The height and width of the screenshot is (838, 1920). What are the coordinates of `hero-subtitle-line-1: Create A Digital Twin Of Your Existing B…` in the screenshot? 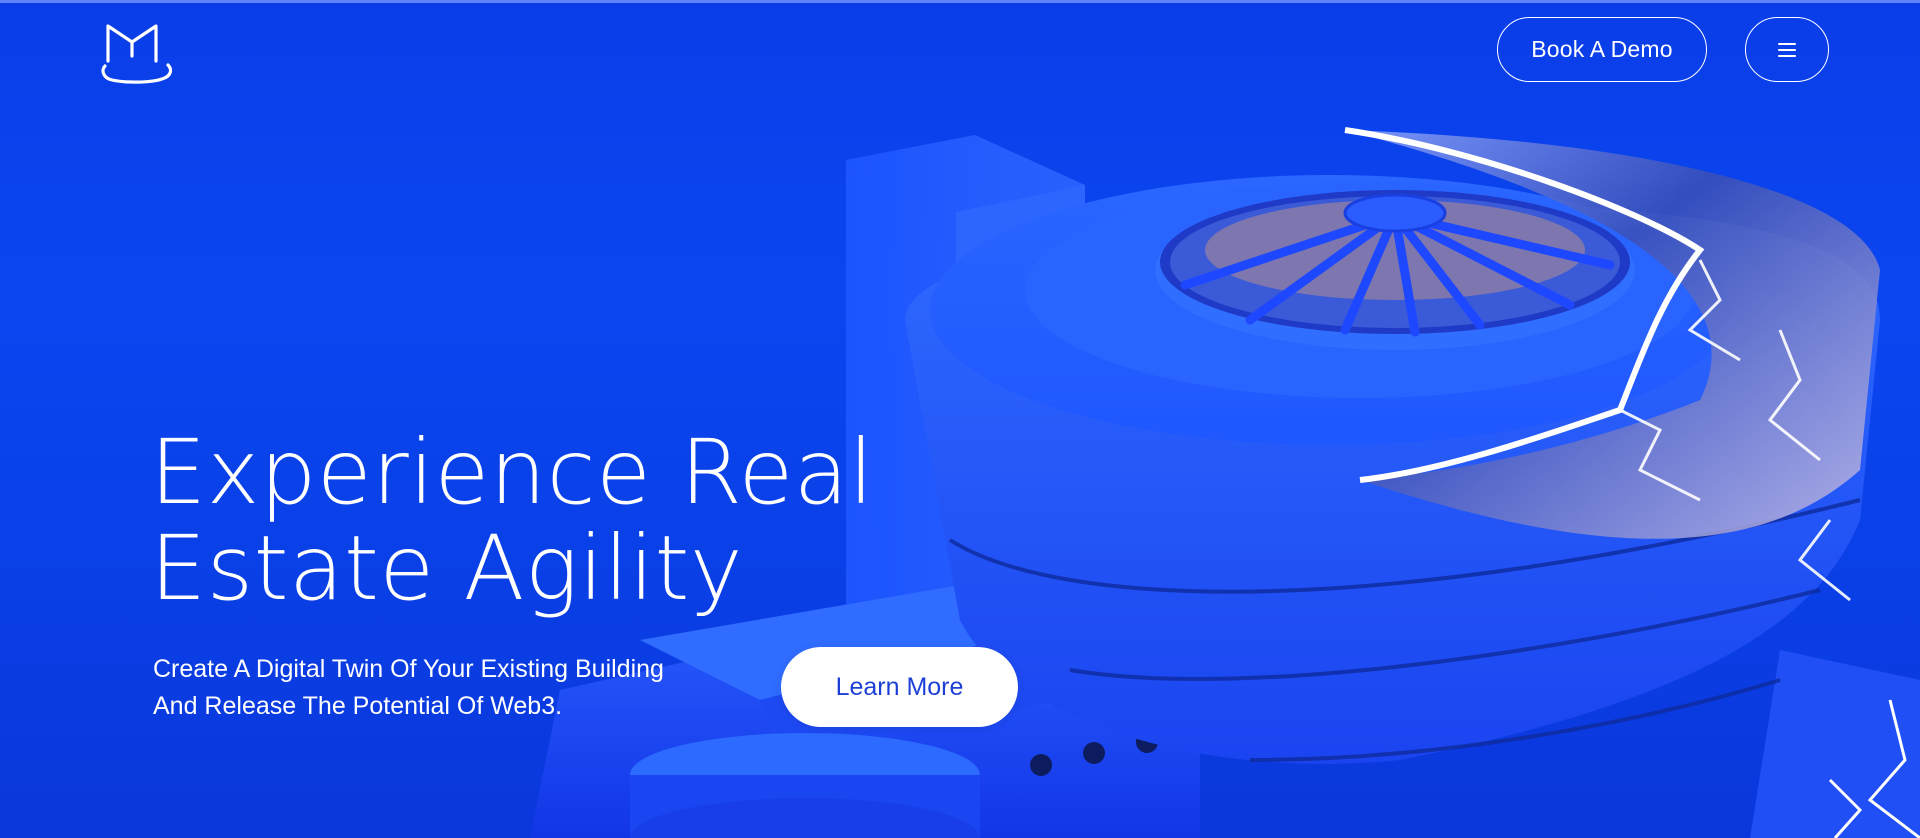 It's located at (408, 669).